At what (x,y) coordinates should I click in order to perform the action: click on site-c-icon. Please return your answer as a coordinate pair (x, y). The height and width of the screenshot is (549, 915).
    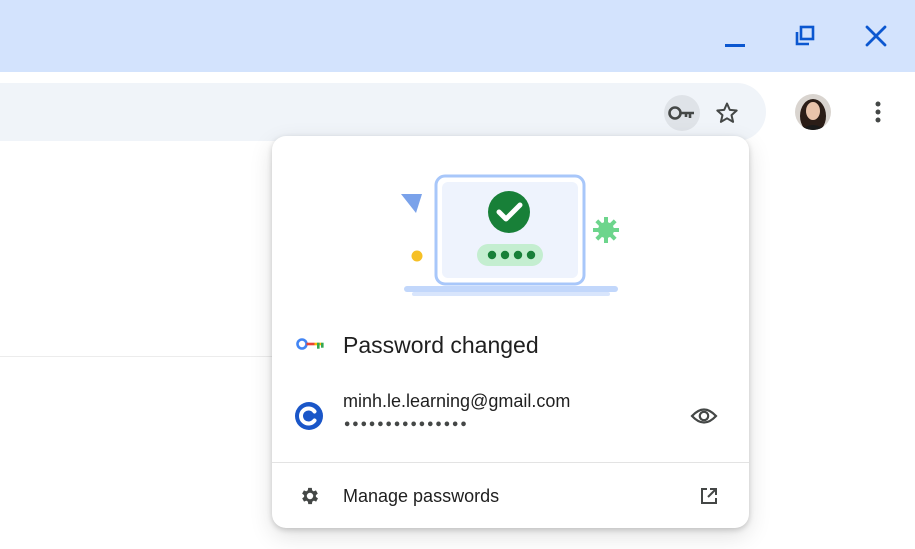
    Looking at the image, I should click on (309, 416).